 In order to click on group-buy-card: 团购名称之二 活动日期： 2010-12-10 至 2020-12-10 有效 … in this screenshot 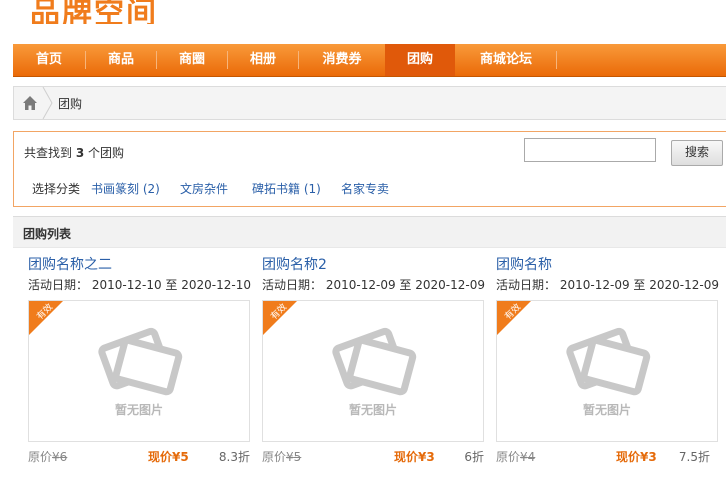, I will do `click(139, 370)`.